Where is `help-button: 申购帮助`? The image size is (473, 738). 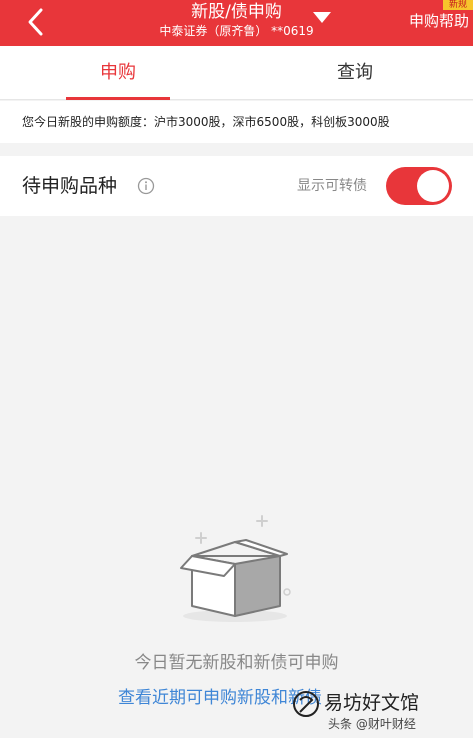 help-button: 申购帮助 is located at coordinates (439, 21).